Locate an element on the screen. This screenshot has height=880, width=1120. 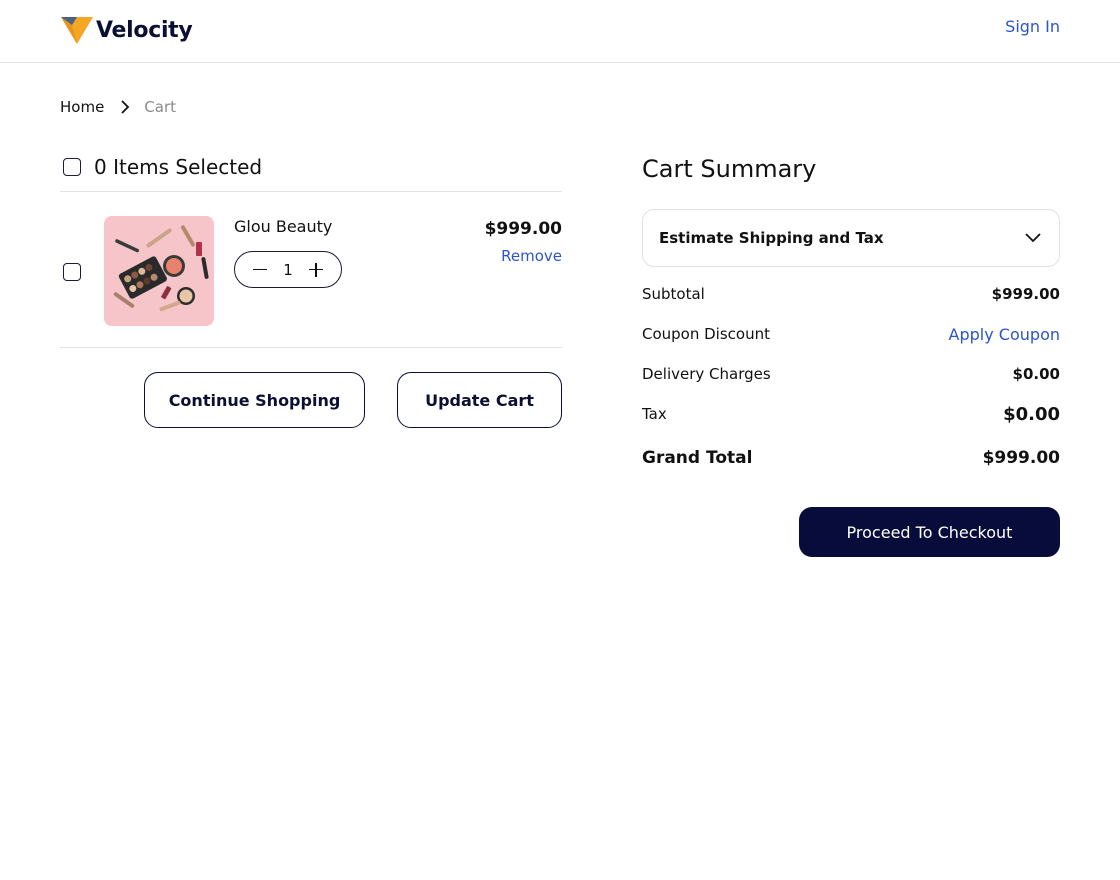
grand-total-label: Grand Total is located at coordinates (697, 458).